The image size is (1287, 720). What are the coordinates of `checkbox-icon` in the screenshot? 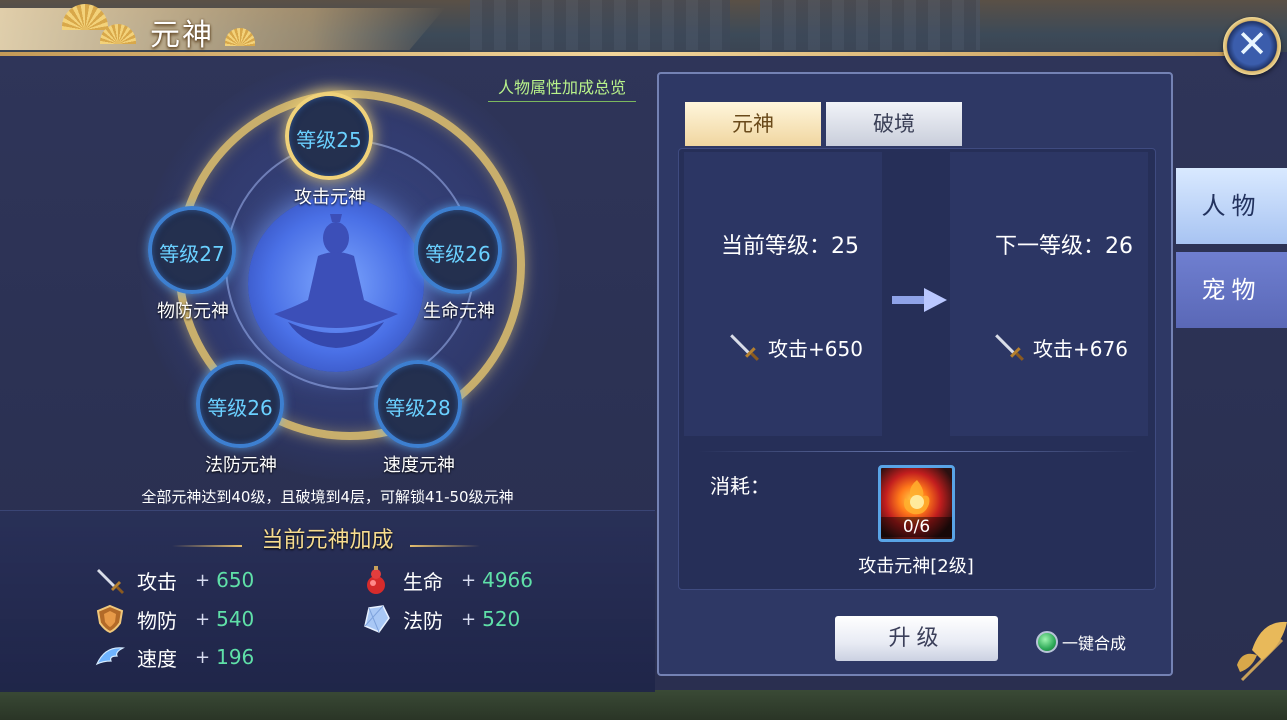 It's located at (1047, 642).